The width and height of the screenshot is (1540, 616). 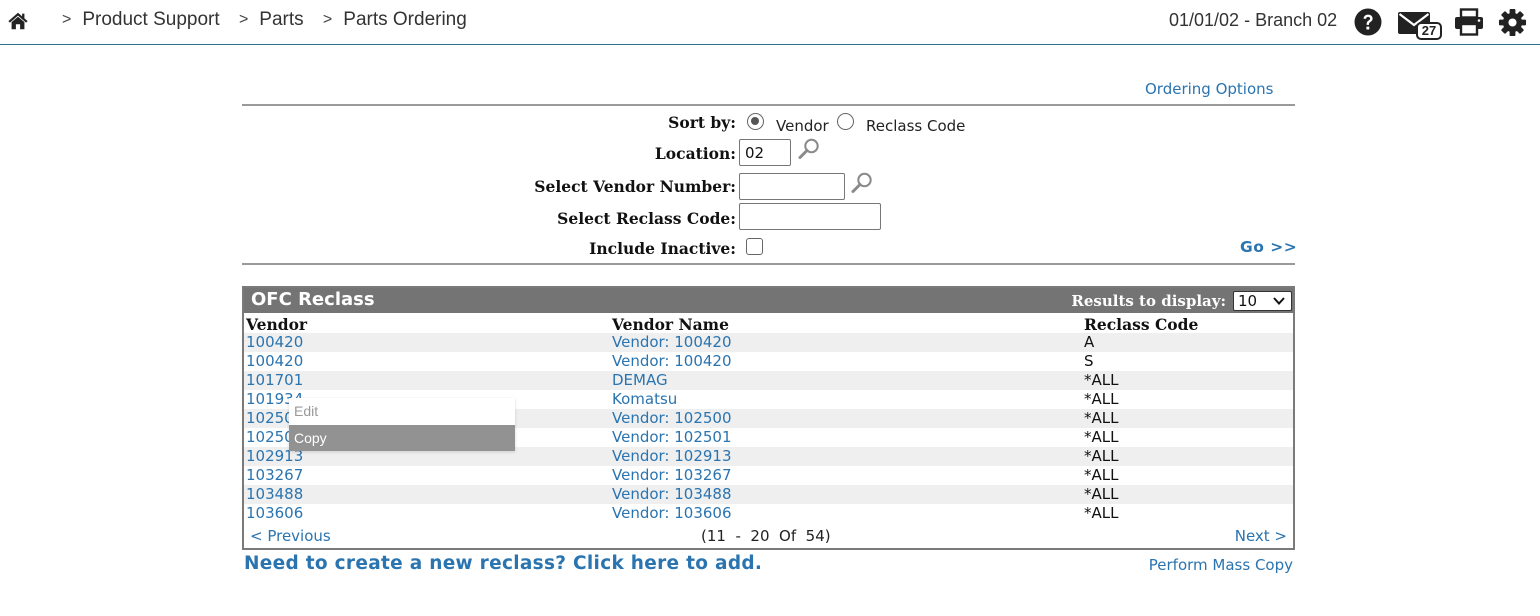 I want to click on vendor-name-link: Vendor: 102913, so click(x=672, y=456).